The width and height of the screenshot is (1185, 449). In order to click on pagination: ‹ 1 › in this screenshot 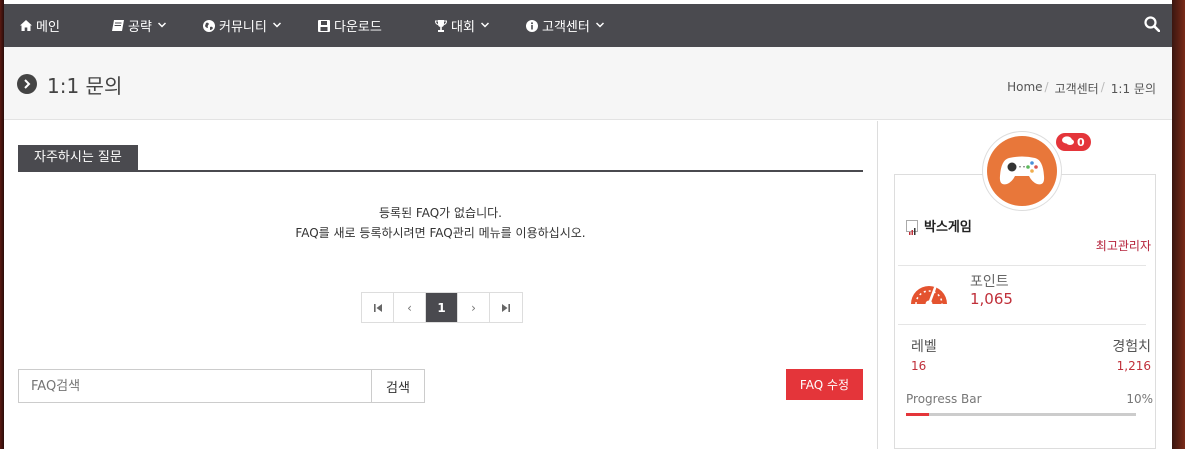, I will do `click(442, 307)`.